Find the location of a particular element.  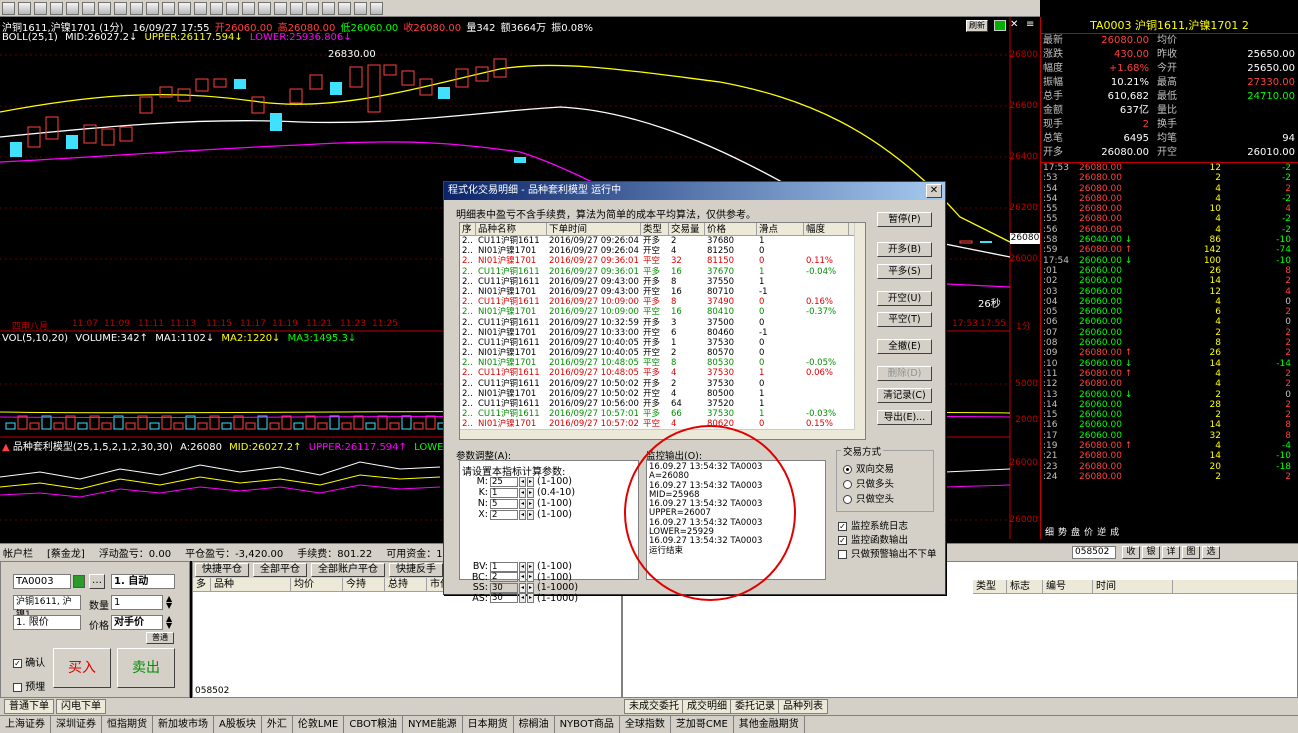

contract-code-input: TA0003 is located at coordinates (42, 581).